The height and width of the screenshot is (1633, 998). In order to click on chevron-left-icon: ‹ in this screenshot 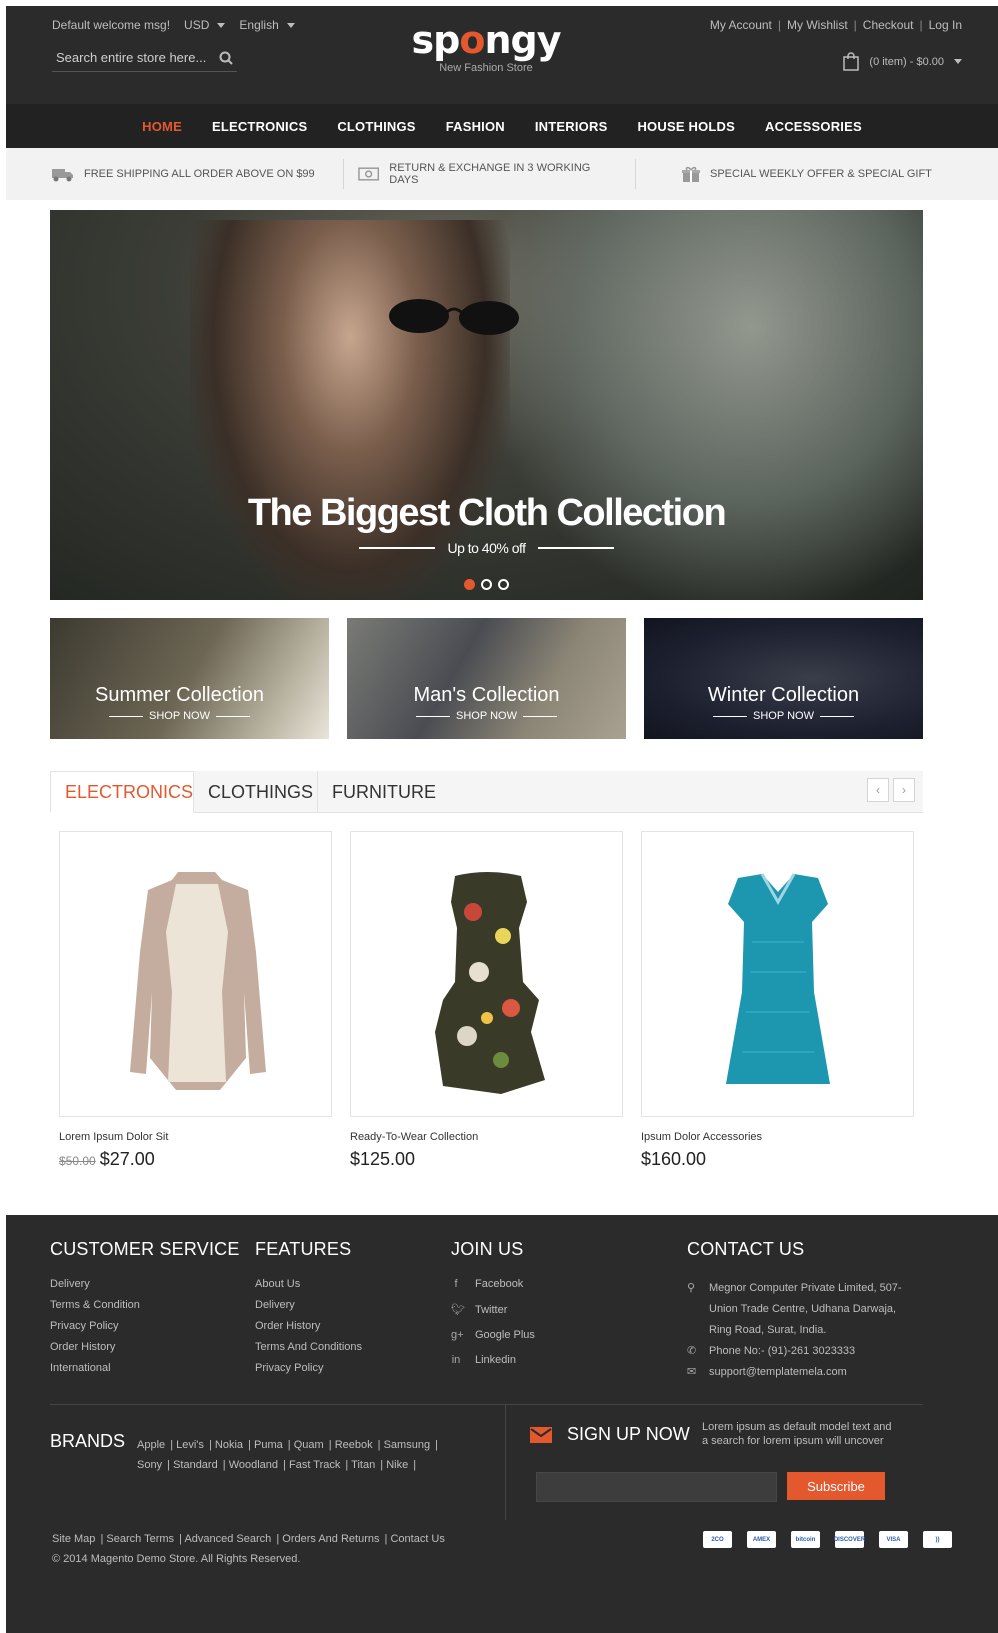, I will do `click(878, 790)`.